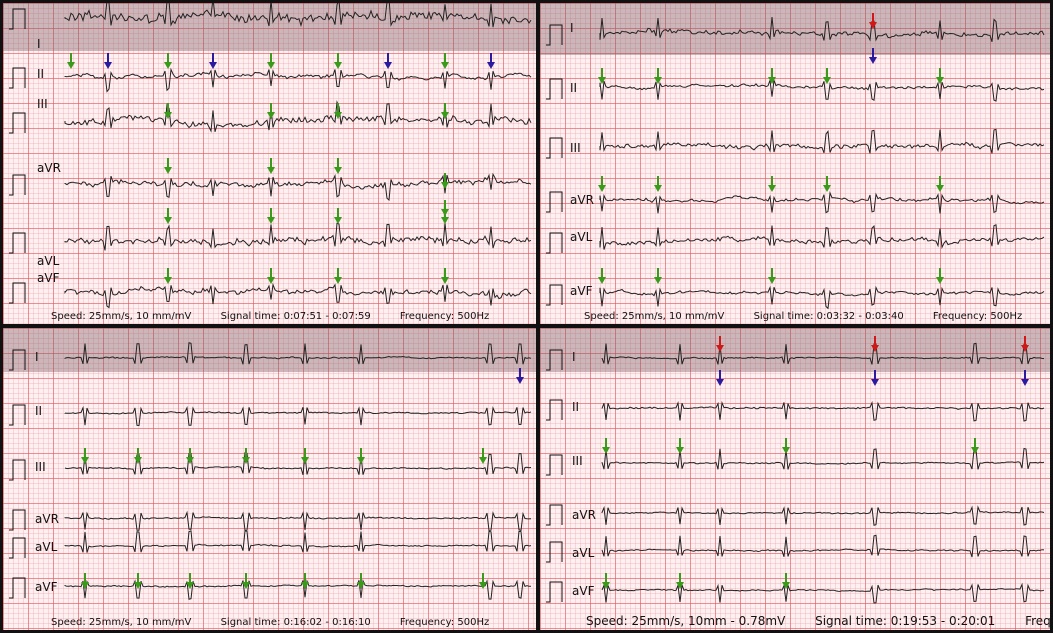 The width and height of the screenshot is (1053, 633). Describe the element at coordinates (584, 515) in the screenshot. I see `lead-label-avr: aVR` at that location.